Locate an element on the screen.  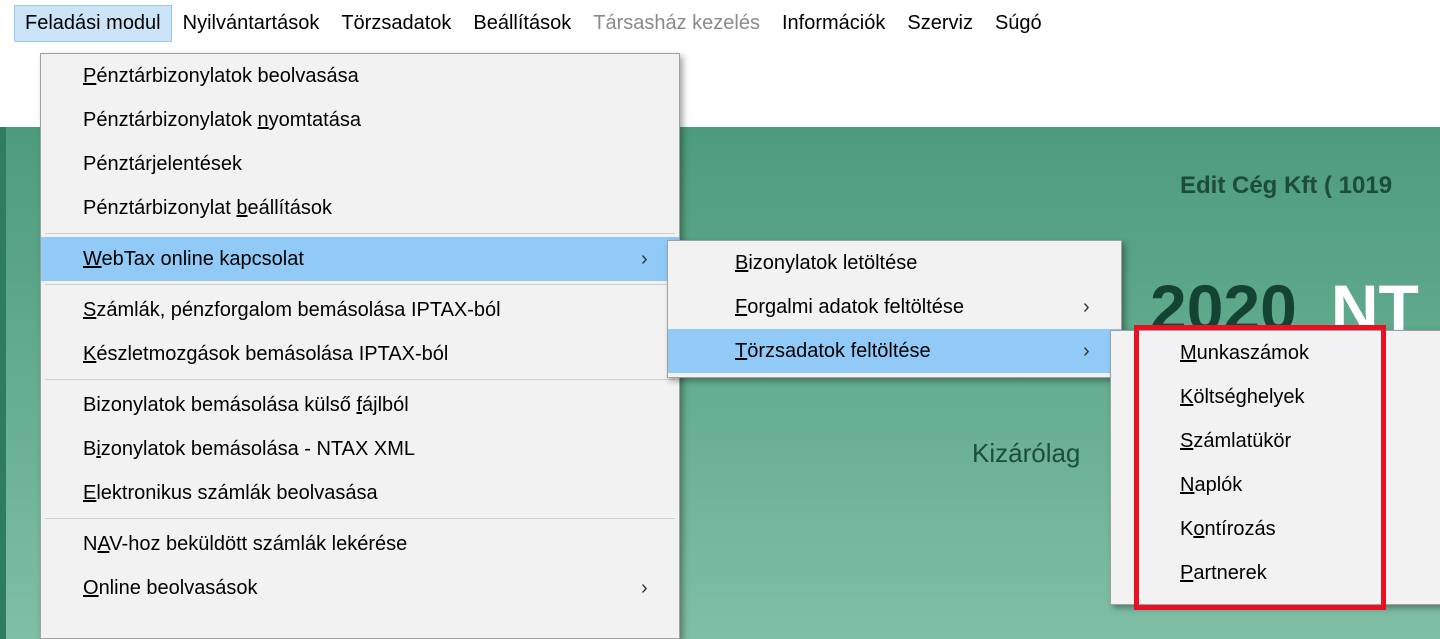
menu-item-label: Bizonylatok bemásolása külső fájlból is located at coordinates (246, 405).